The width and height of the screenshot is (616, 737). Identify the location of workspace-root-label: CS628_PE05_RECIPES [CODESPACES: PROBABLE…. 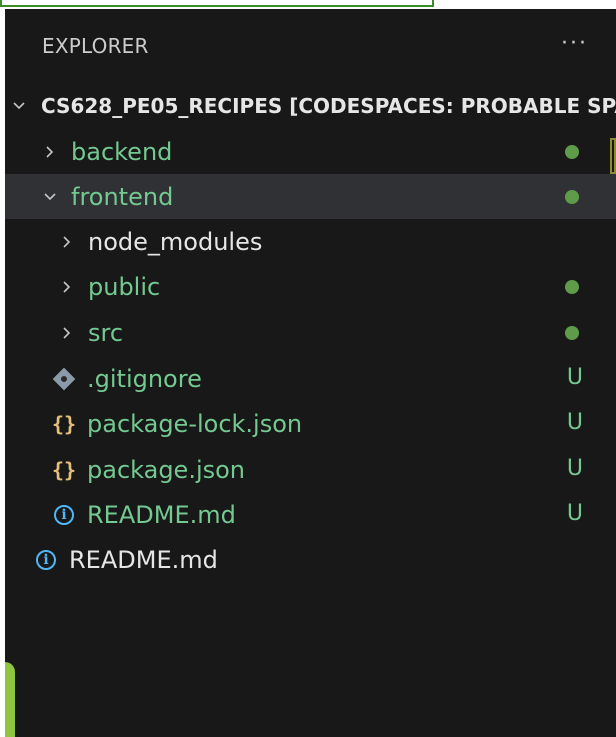
(328, 105).